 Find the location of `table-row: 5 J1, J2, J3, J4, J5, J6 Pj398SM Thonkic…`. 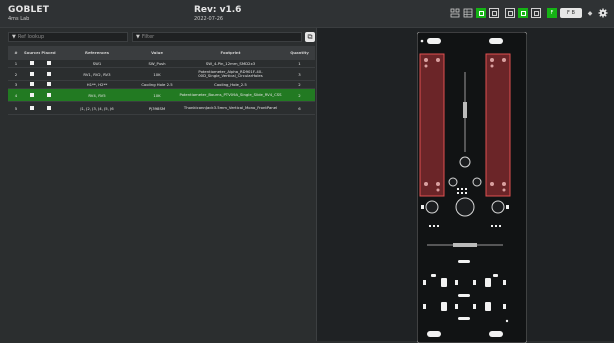

table-row: 5 J1, J2, J3, J4, J5, J6 Pj398SM Thonkic… is located at coordinates (161, 108).